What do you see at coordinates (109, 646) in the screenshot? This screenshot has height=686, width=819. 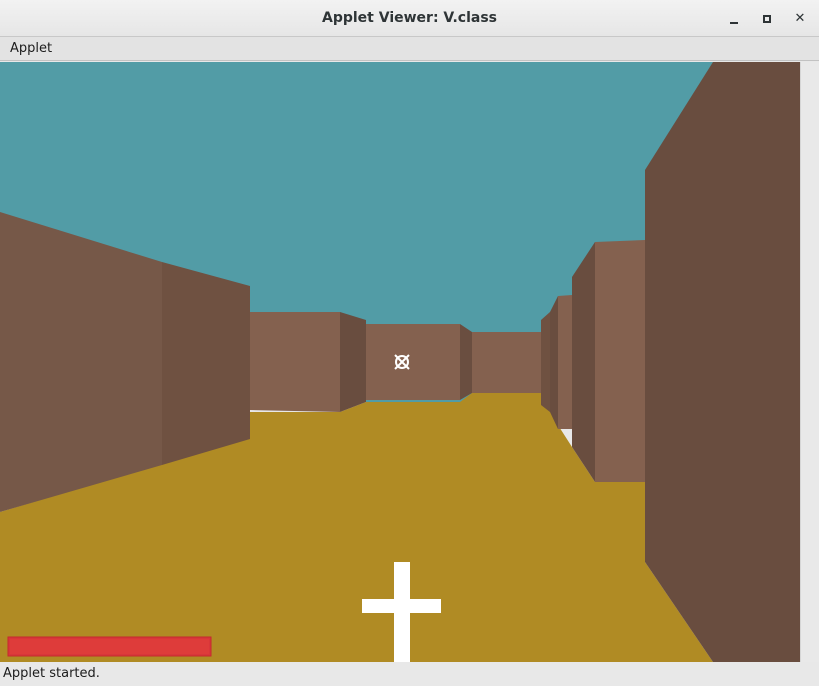 I see `health-bar` at bounding box center [109, 646].